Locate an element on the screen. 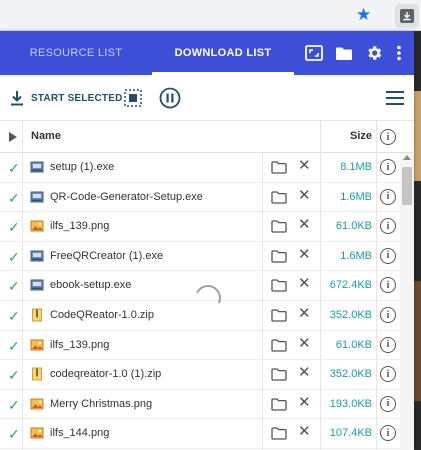  fullscreen-icon is located at coordinates (314, 53).